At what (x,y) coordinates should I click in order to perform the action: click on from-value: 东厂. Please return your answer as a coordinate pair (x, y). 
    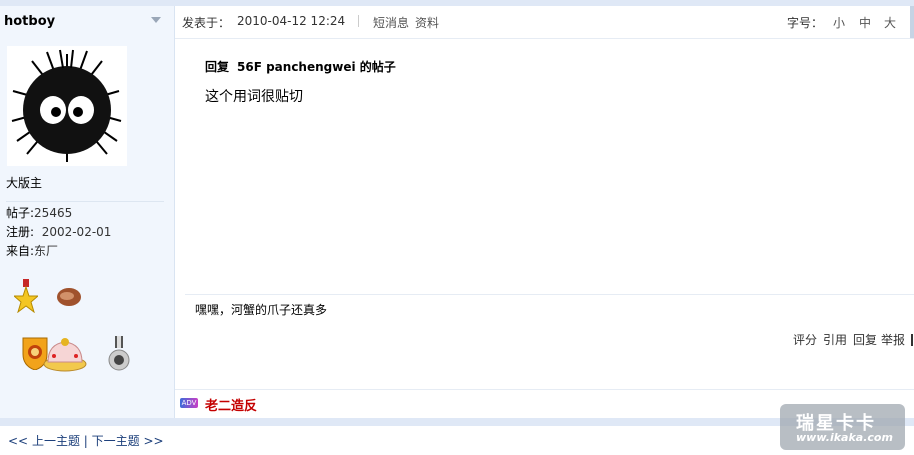
    Looking at the image, I should click on (46, 251).